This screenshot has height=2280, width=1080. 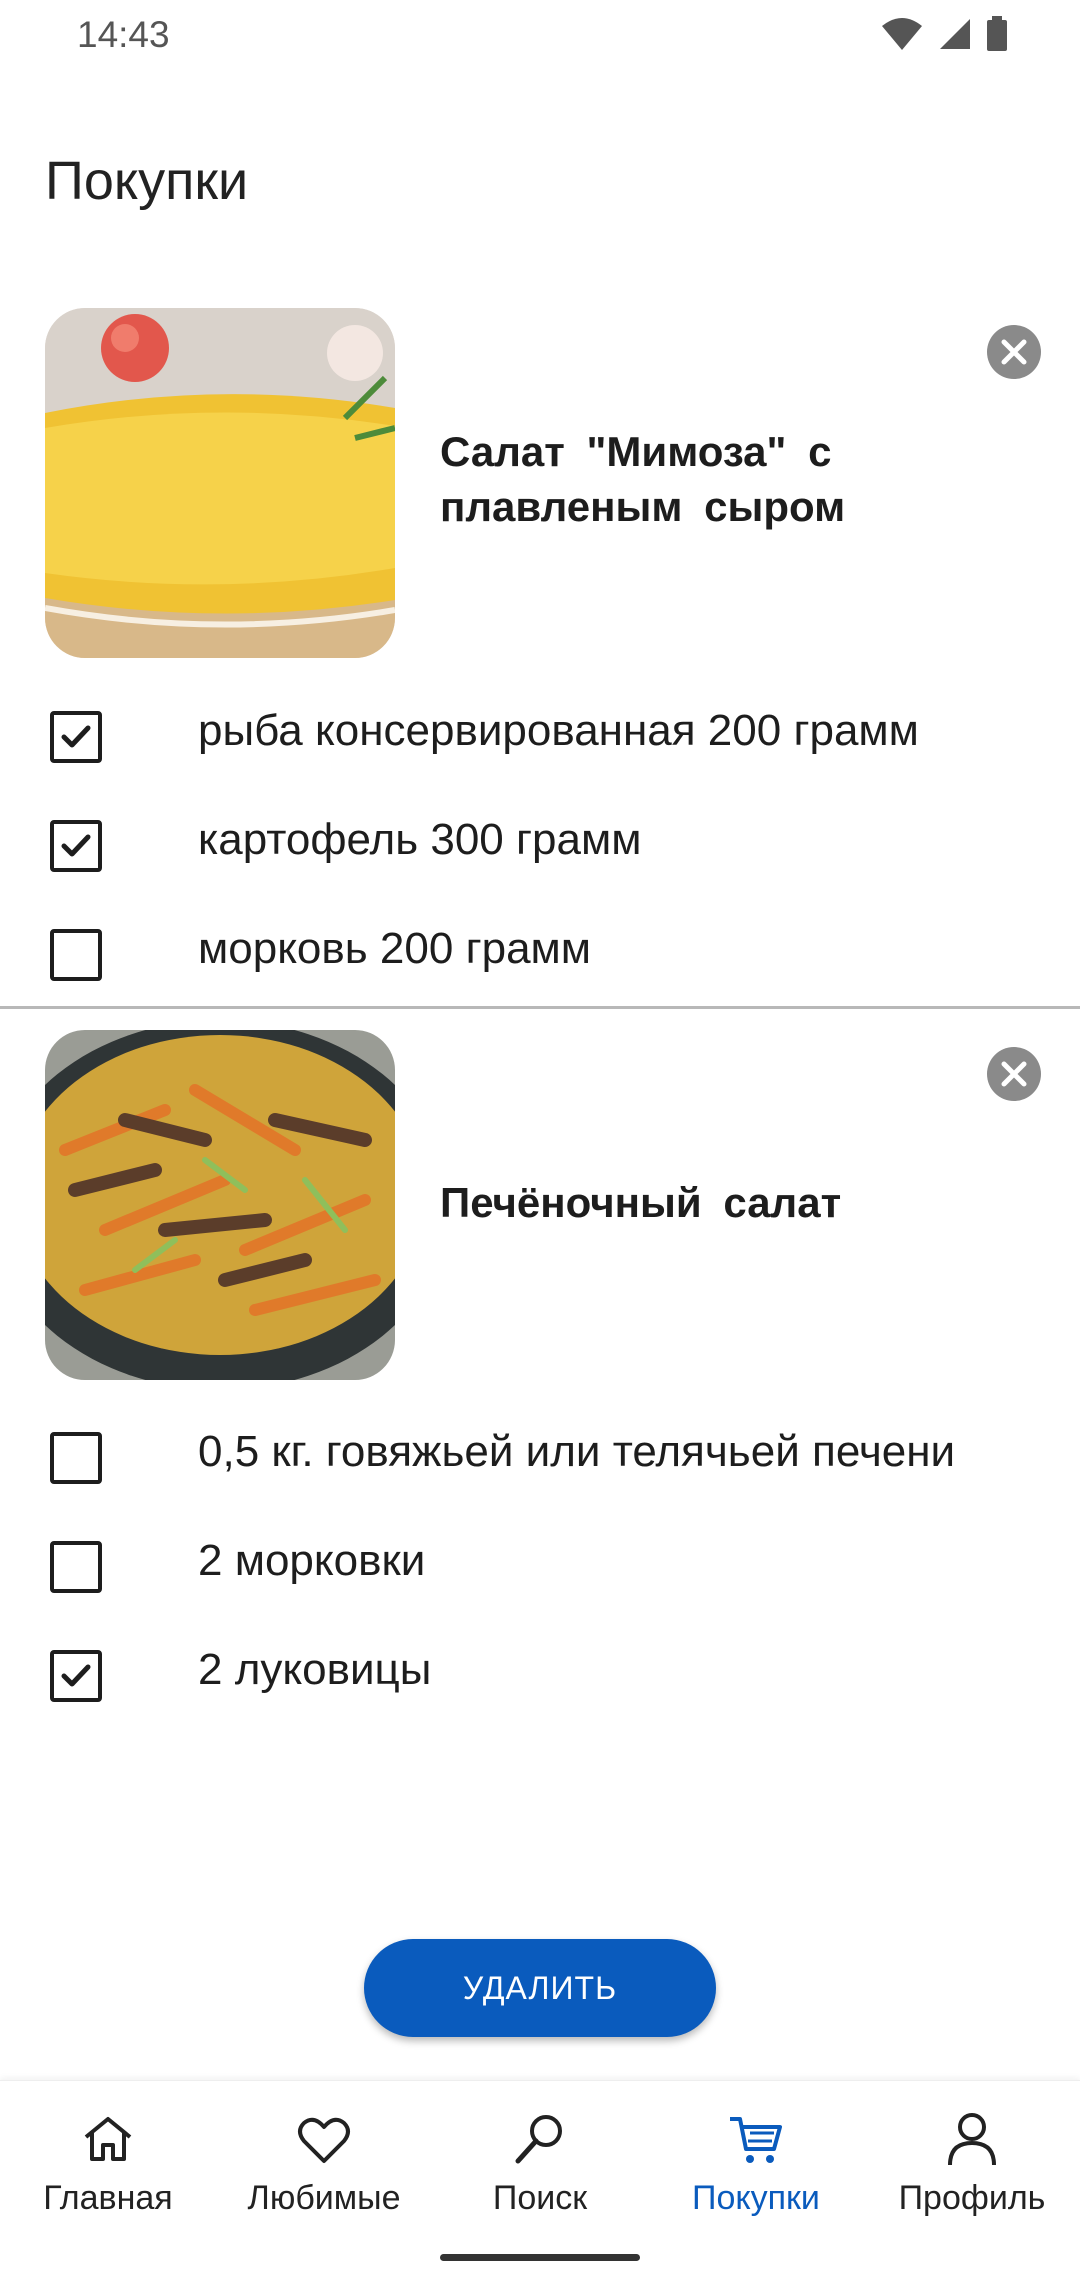 What do you see at coordinates (108, 2139) in the screenshot?
I see `home-icon` at bounding box center [108, 2139].